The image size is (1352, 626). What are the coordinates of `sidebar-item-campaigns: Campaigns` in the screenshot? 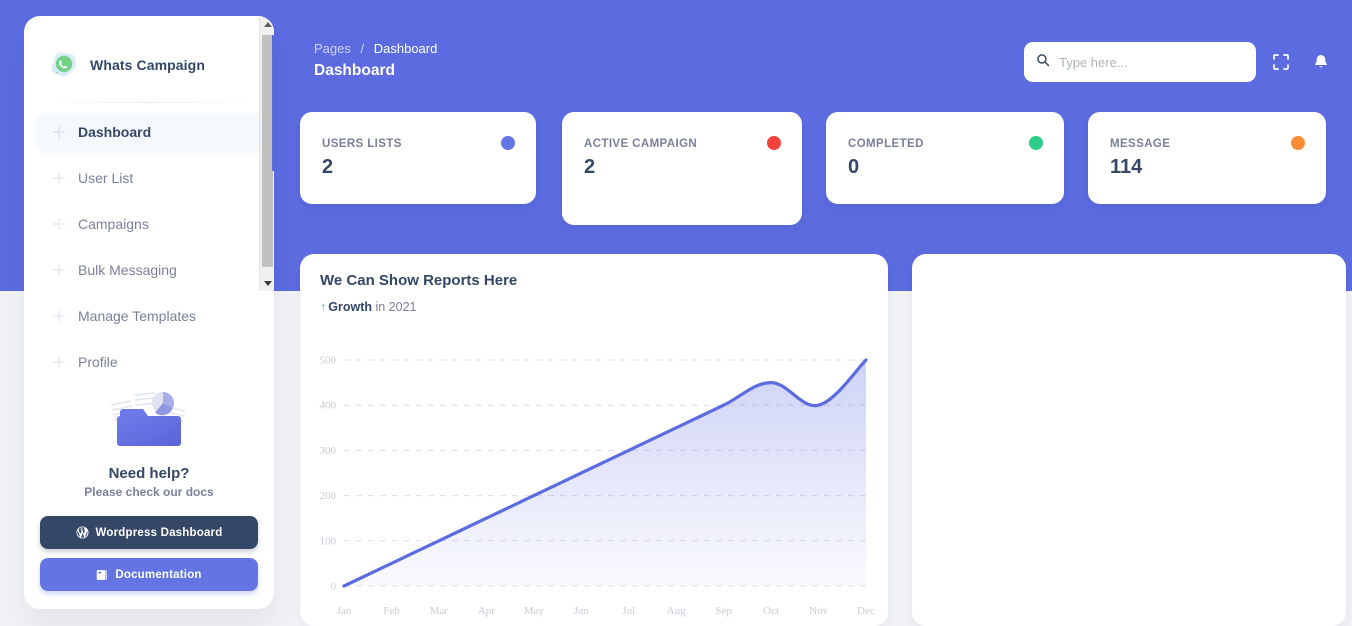 It's located at (149, 224).